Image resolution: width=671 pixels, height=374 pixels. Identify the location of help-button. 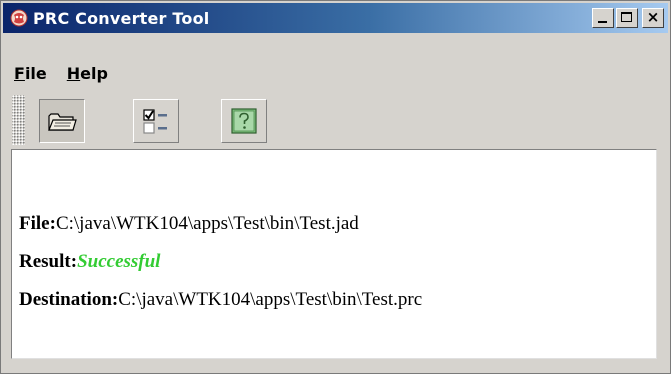
(244, 121).